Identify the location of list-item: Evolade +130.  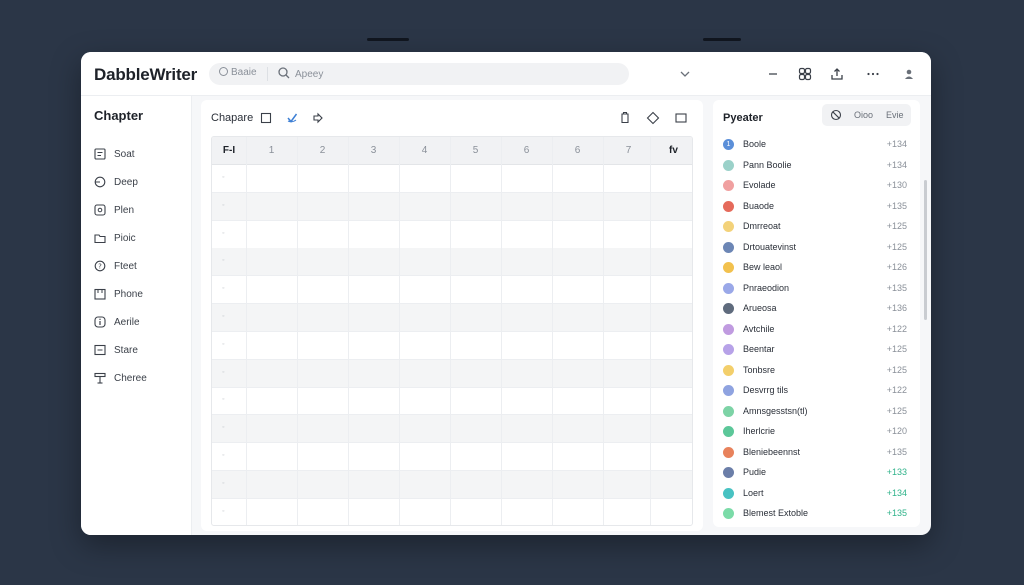
(815, 185).